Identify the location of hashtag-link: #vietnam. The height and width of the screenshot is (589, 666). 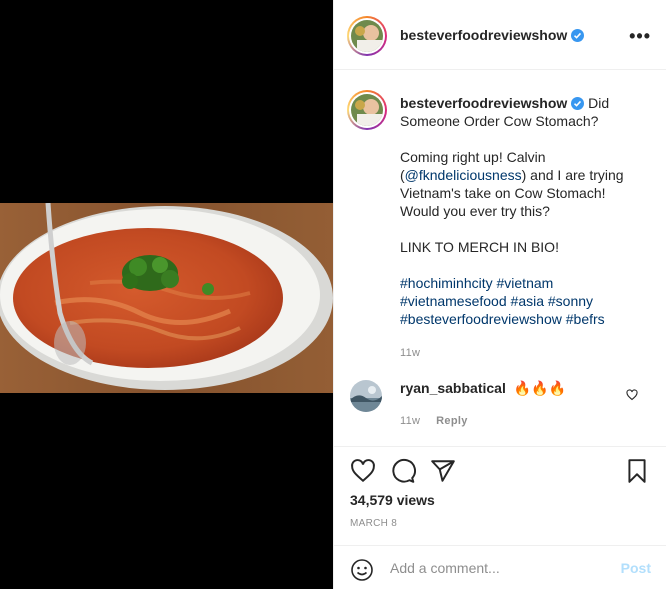
(525, 283).